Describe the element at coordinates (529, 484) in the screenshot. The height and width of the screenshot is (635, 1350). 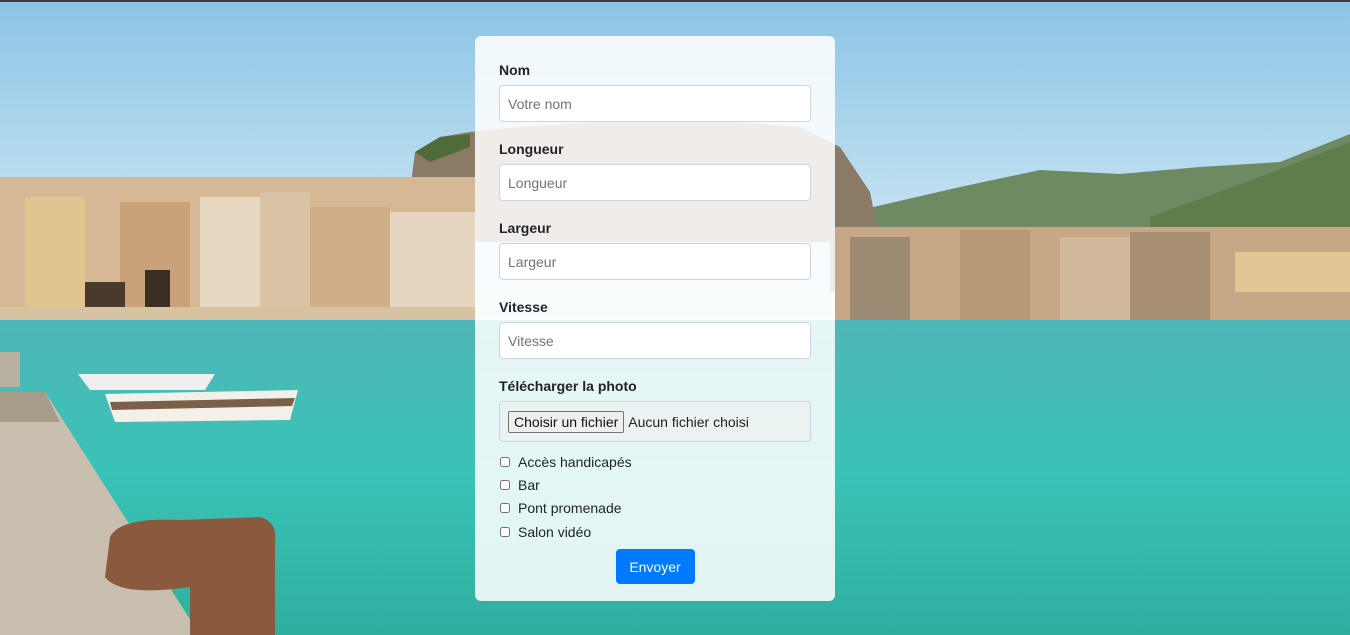
I see `bar-label: Bar` at that location.